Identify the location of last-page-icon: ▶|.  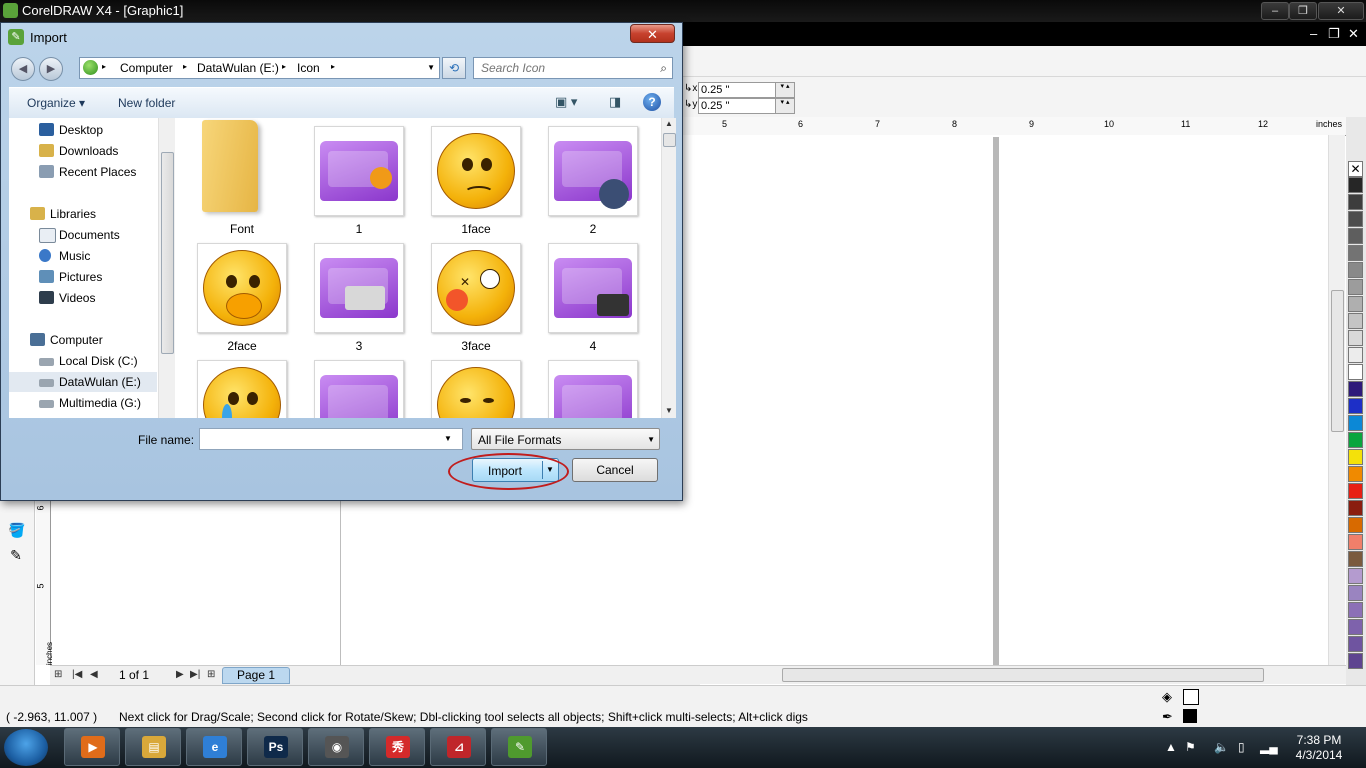
(195, 674).